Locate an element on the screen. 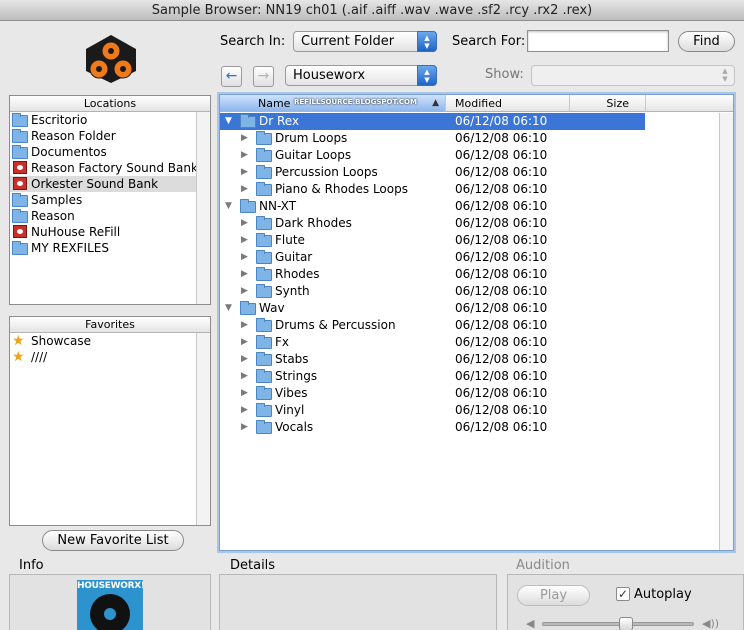 This screenshot has width=744, height=630. browser-row: ▶ Drums & Percussion 06/12/08 06:10 is located at coordinates (432, 325).